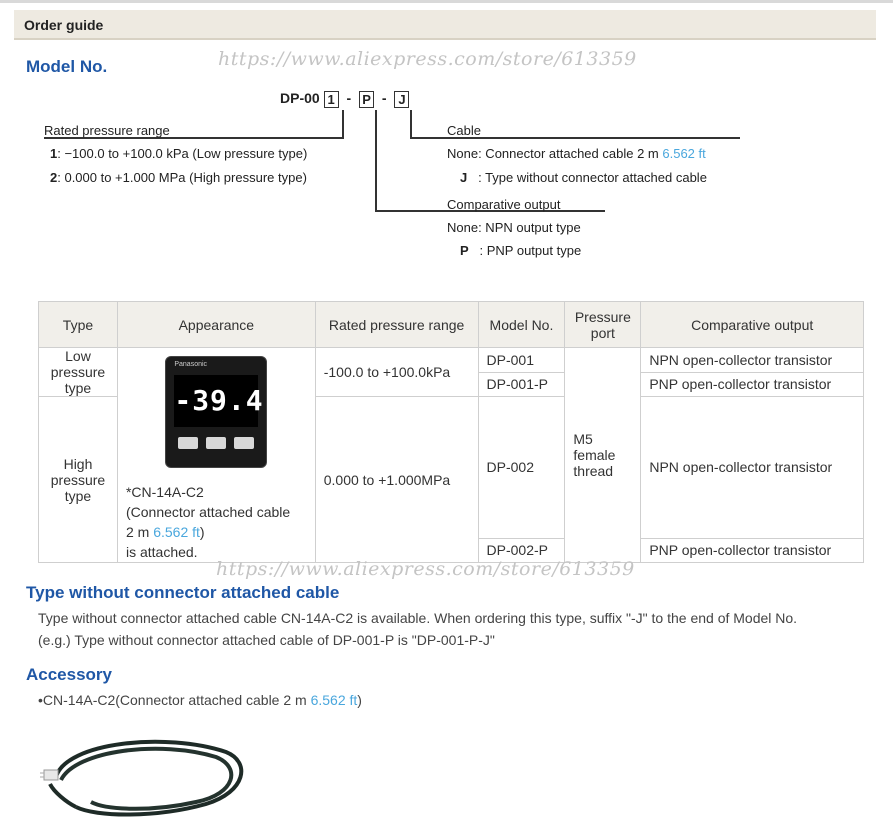 This screenshot has height=823, width=893. Describe the element at coordinates (78, 479) in the screenshot. I see `type-high: High pressure type` at that location.